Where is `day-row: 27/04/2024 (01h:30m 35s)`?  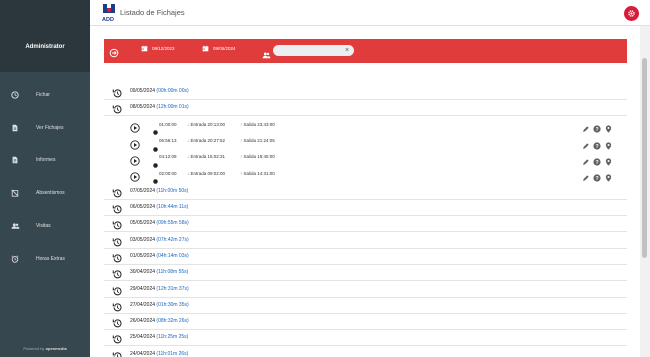 day-row: 27/04/2024 (01h:30m 35s) is located at coordinates (365, 306).